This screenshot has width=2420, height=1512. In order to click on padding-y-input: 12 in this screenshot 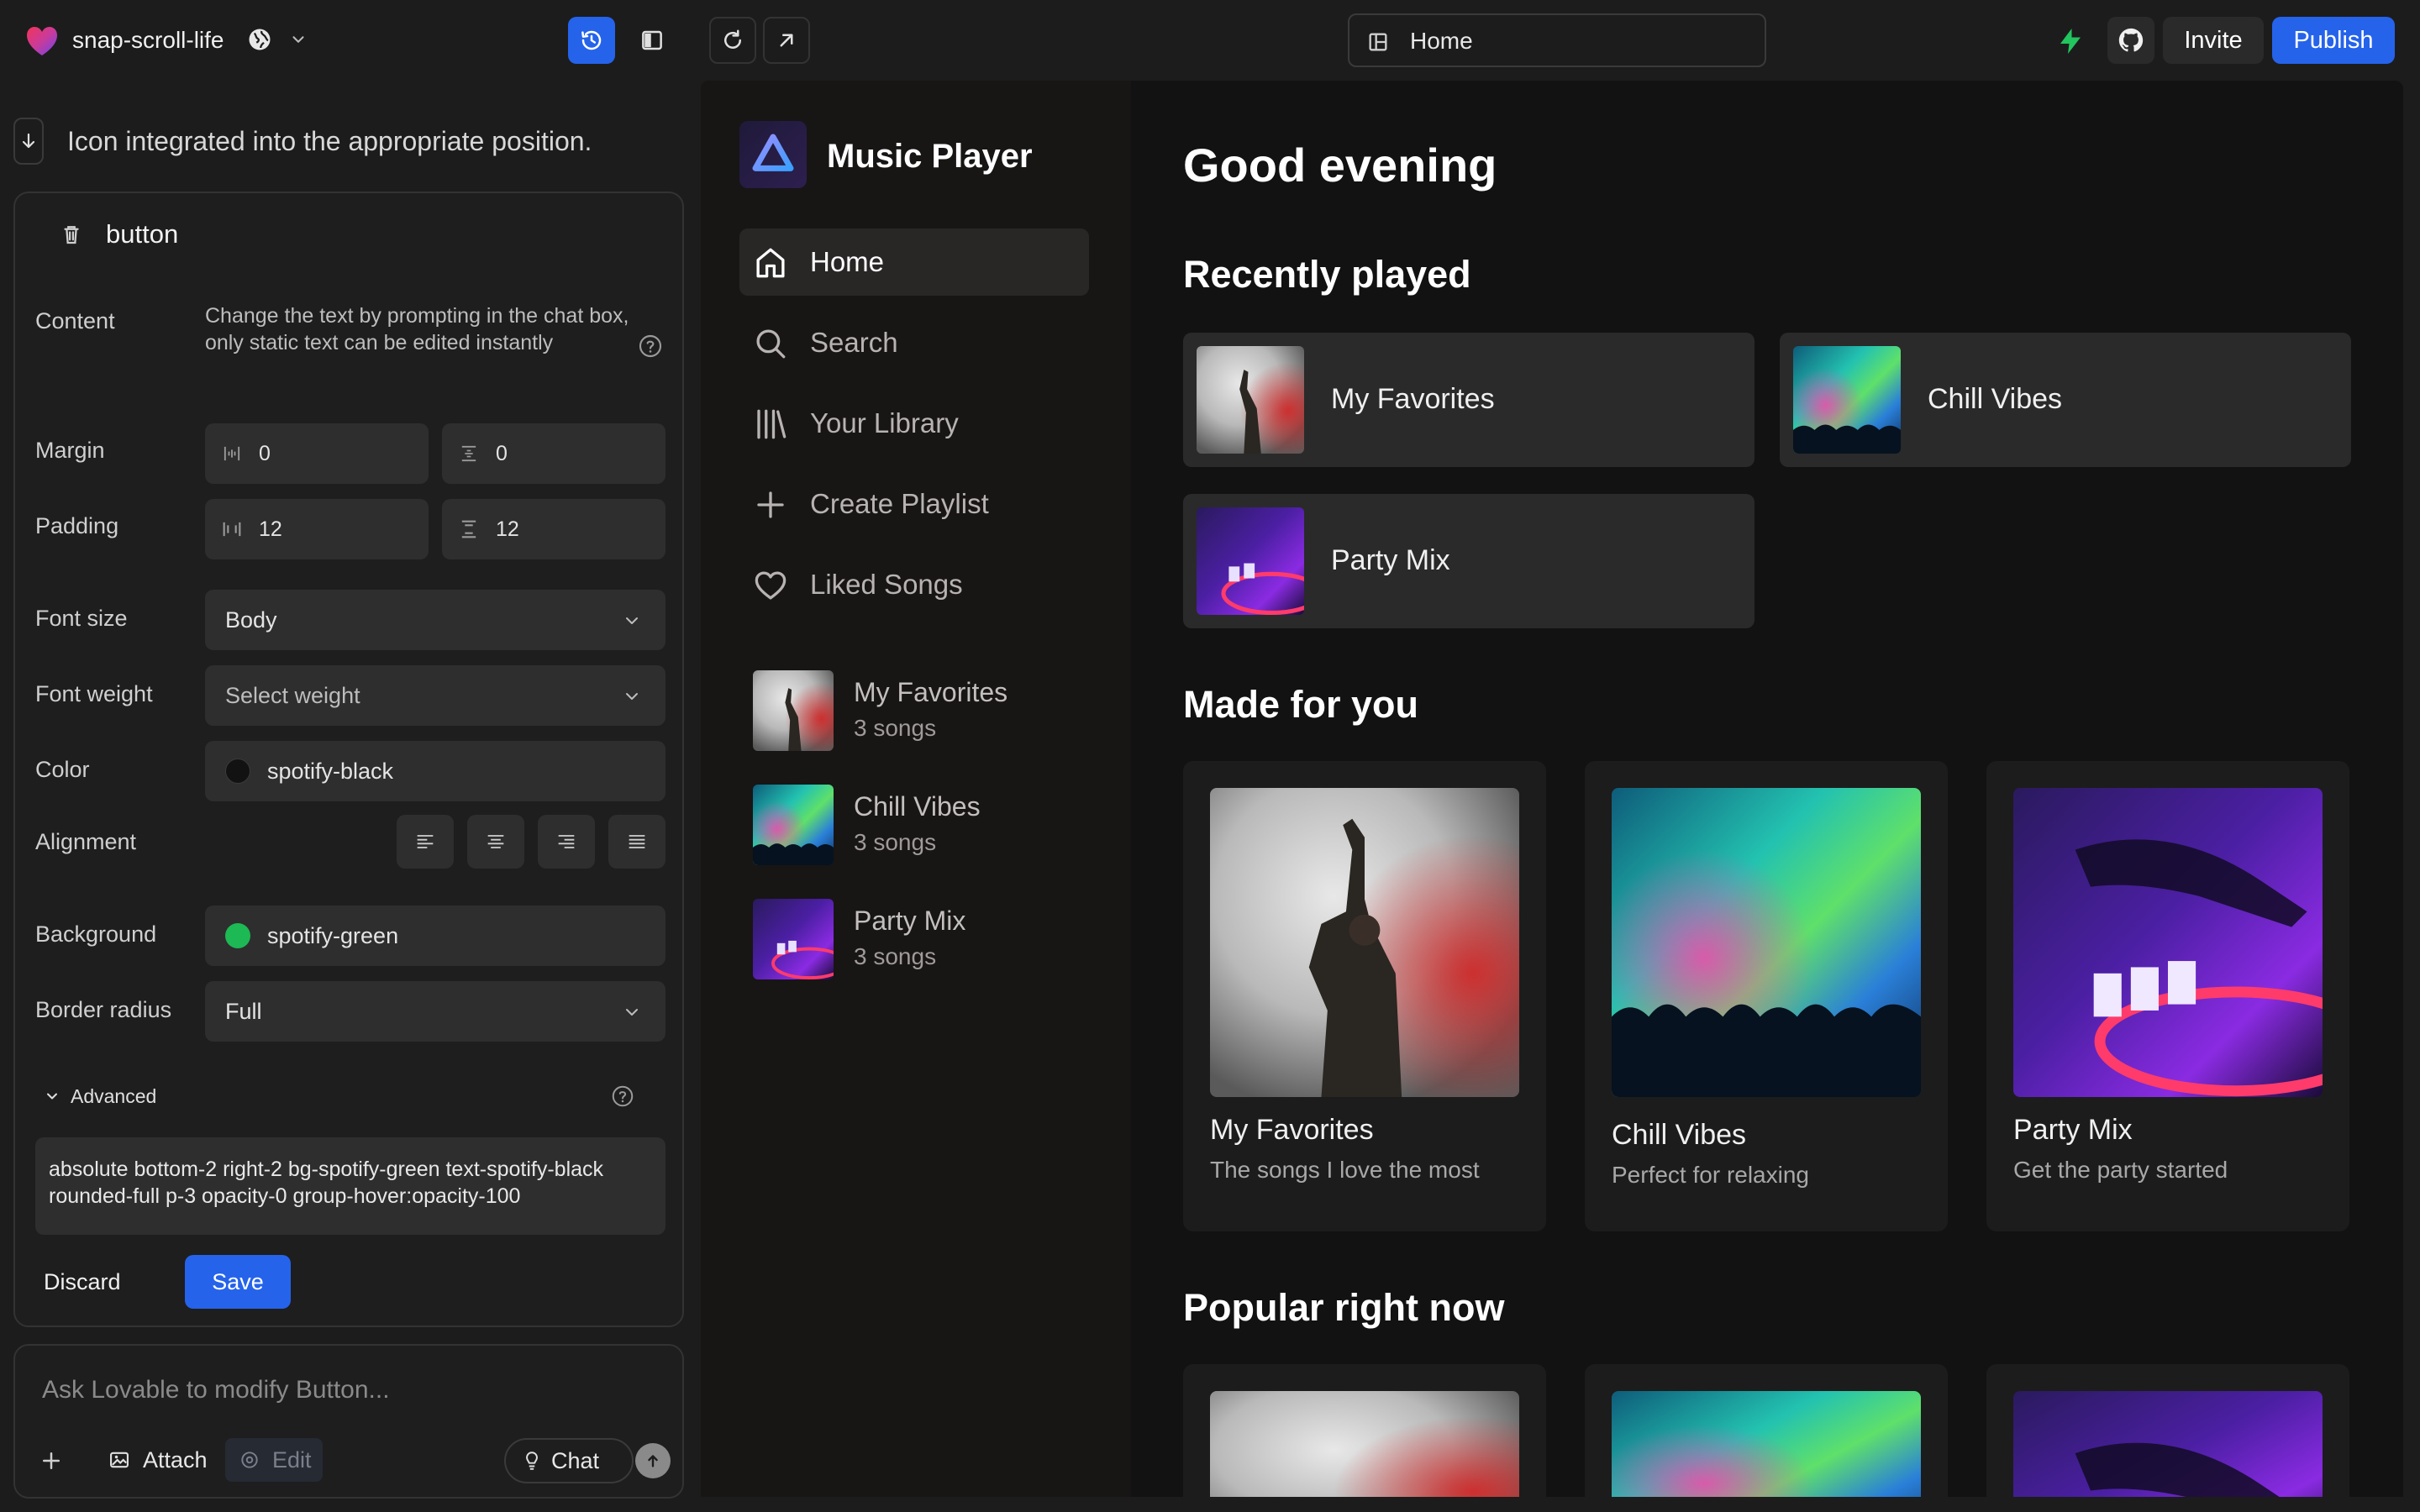, I will do `click(554, 529)`.